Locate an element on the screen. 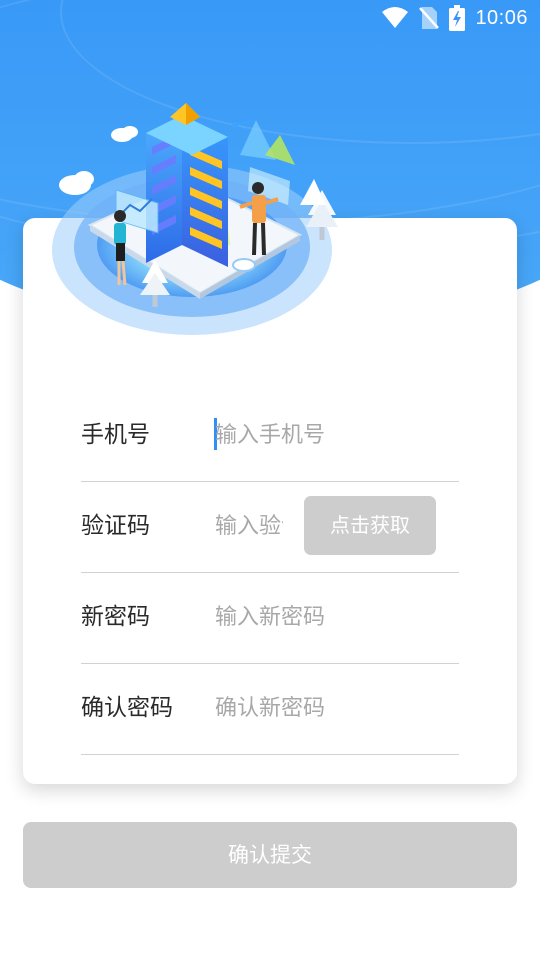  confirm-password-row: 确认密码 is located at coordinates (270, 709).